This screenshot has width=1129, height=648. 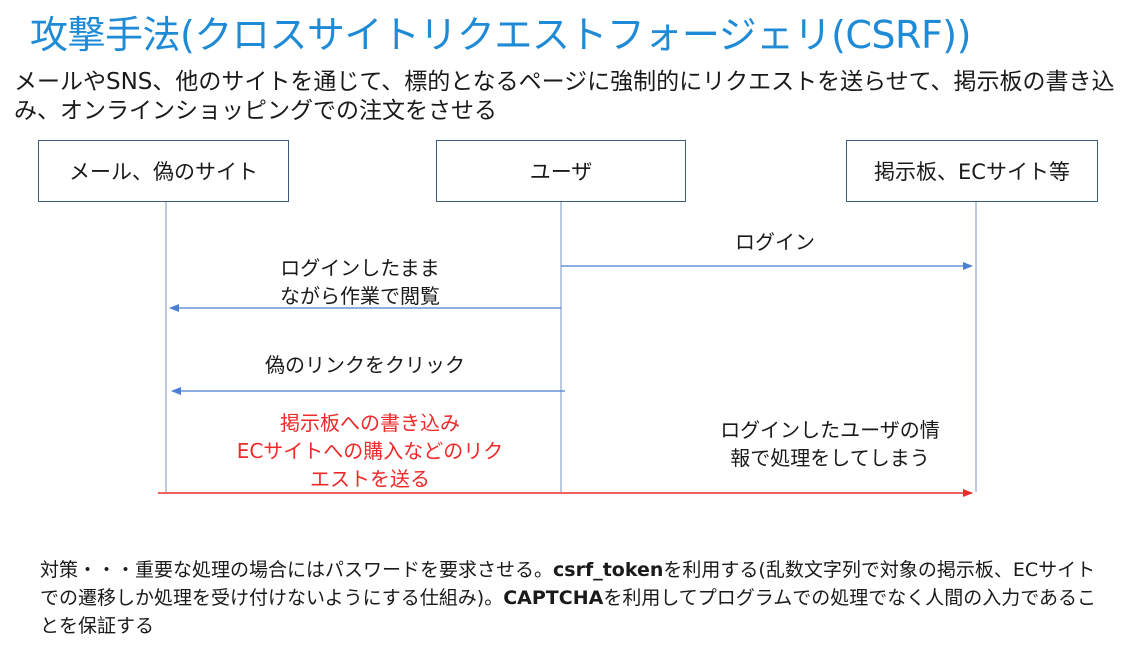 What do you see at coordinates (830, 430) in the screenshot?
I see `msg-processed-line1: ログインしたユーザの情` at bounding box center [830, 430].